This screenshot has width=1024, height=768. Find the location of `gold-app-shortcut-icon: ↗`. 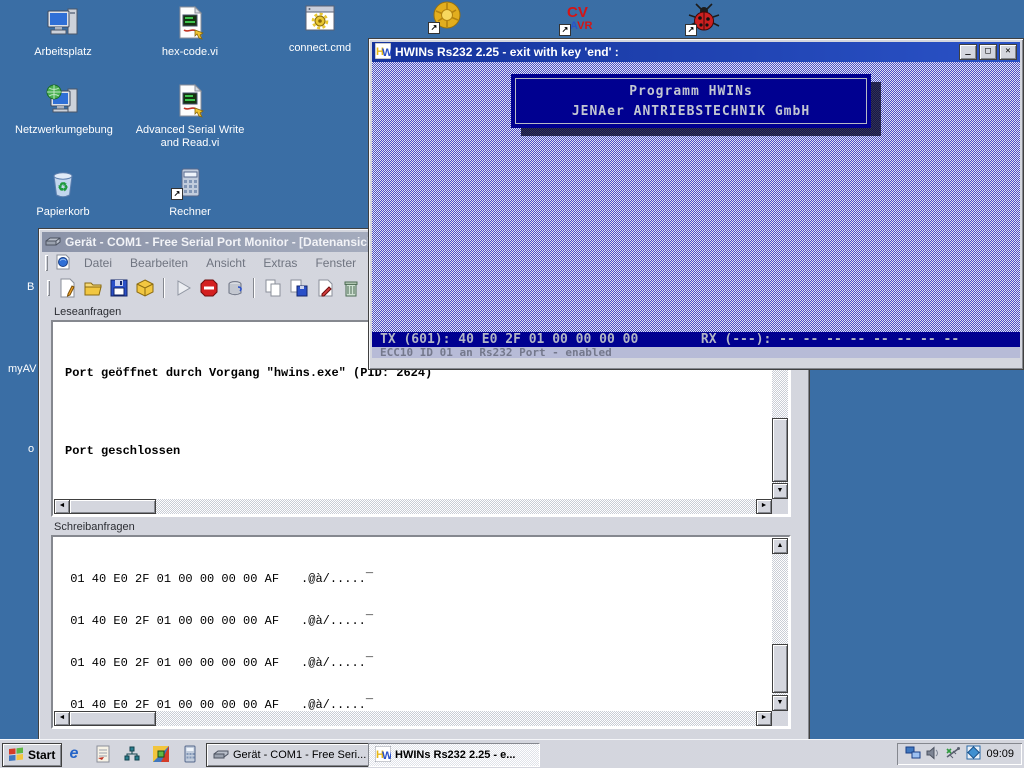

gold-app-shortcut-icon: ↗ is located at coordinates (446, 17).